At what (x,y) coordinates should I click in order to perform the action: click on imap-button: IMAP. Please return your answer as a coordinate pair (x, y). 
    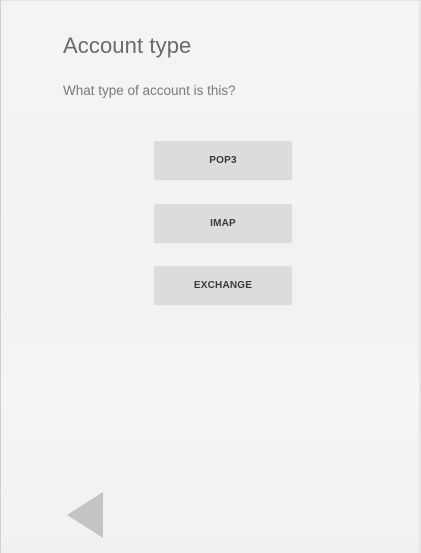
    Looking at the image, I should click on (223, 223).